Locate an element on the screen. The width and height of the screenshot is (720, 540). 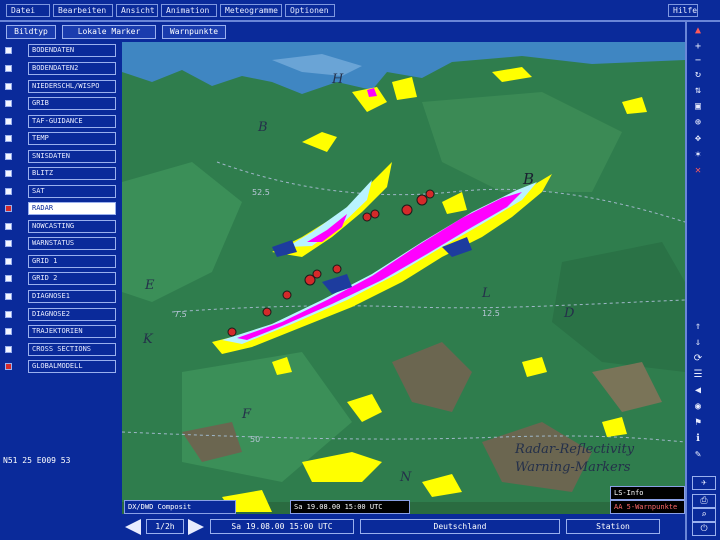
layer-button-trajektorien: TRAJEKTORIEN is located at coordinates (72, 331).